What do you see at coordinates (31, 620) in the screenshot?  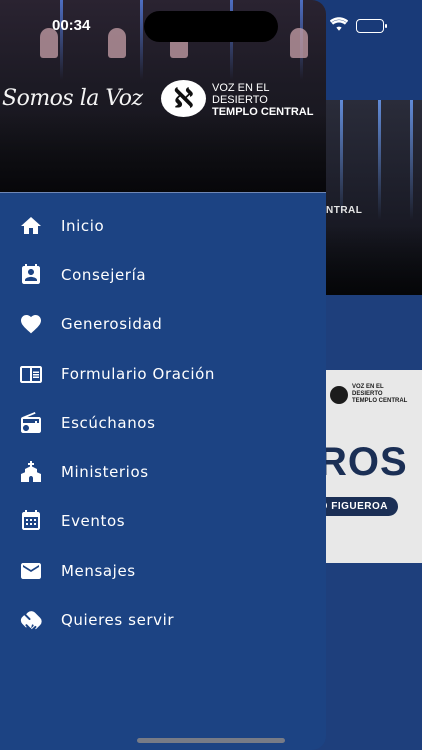 I see `handshake-icon` at bounding box center [31, 620].